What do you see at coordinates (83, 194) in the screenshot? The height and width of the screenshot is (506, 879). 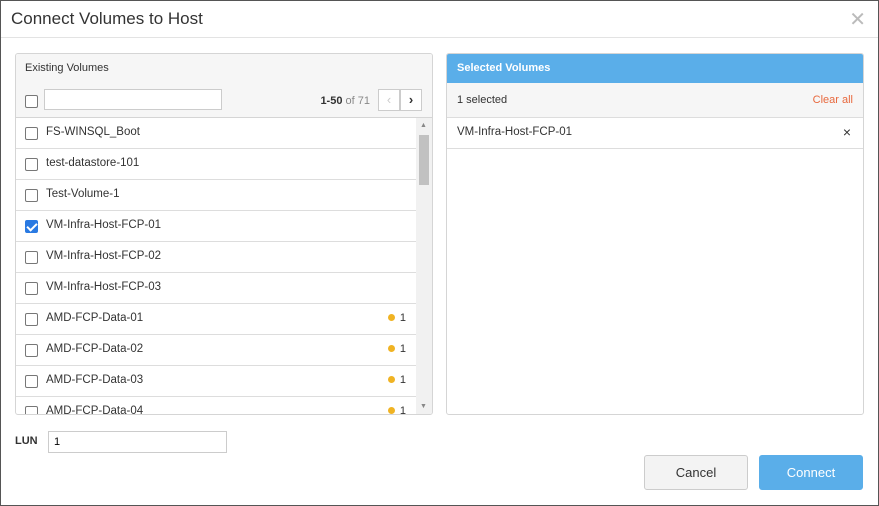 I see `volume-name: Test-Volume-1` at bounding box center [83, 194].